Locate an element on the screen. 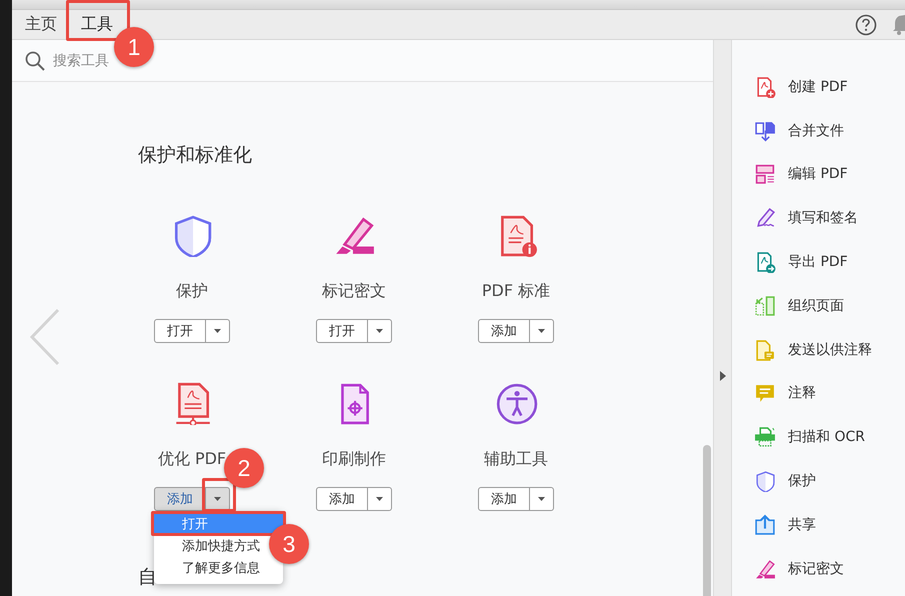  tool-label: PDF 标准 is located at coordinates (516, 291).